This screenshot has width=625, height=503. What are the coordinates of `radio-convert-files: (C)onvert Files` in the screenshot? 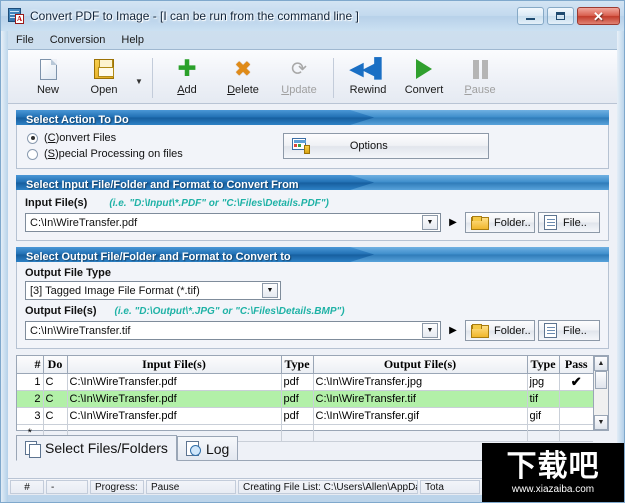 It's located at (105, 138).